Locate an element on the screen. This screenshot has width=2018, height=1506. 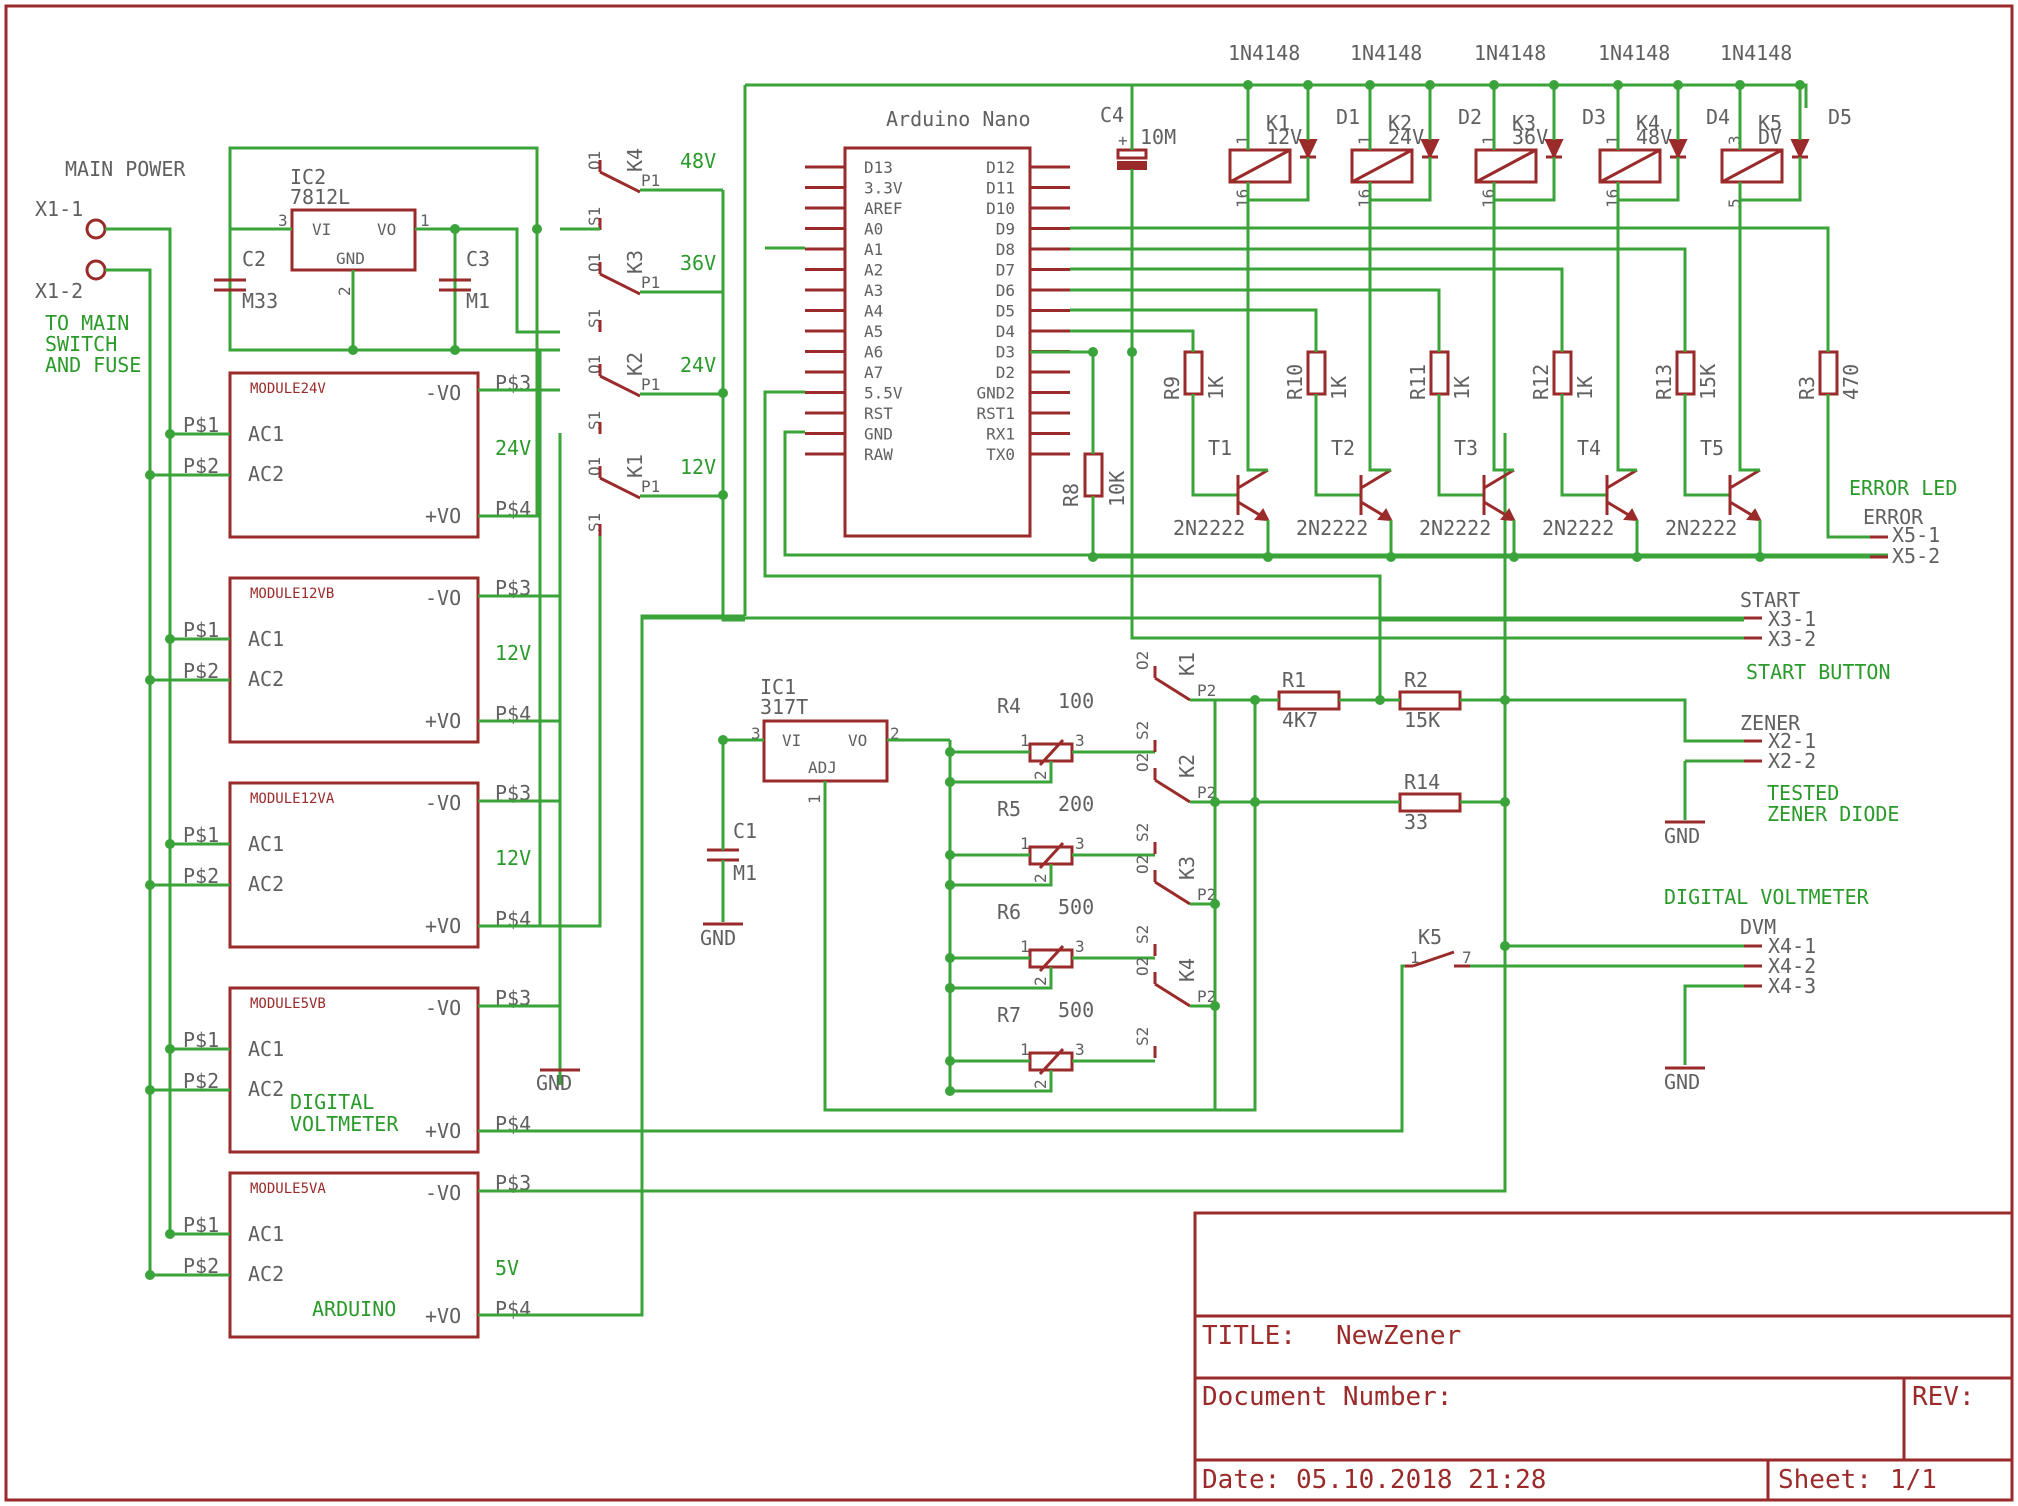
title-label: TITLE: is located at coordinates (1249, 1336).